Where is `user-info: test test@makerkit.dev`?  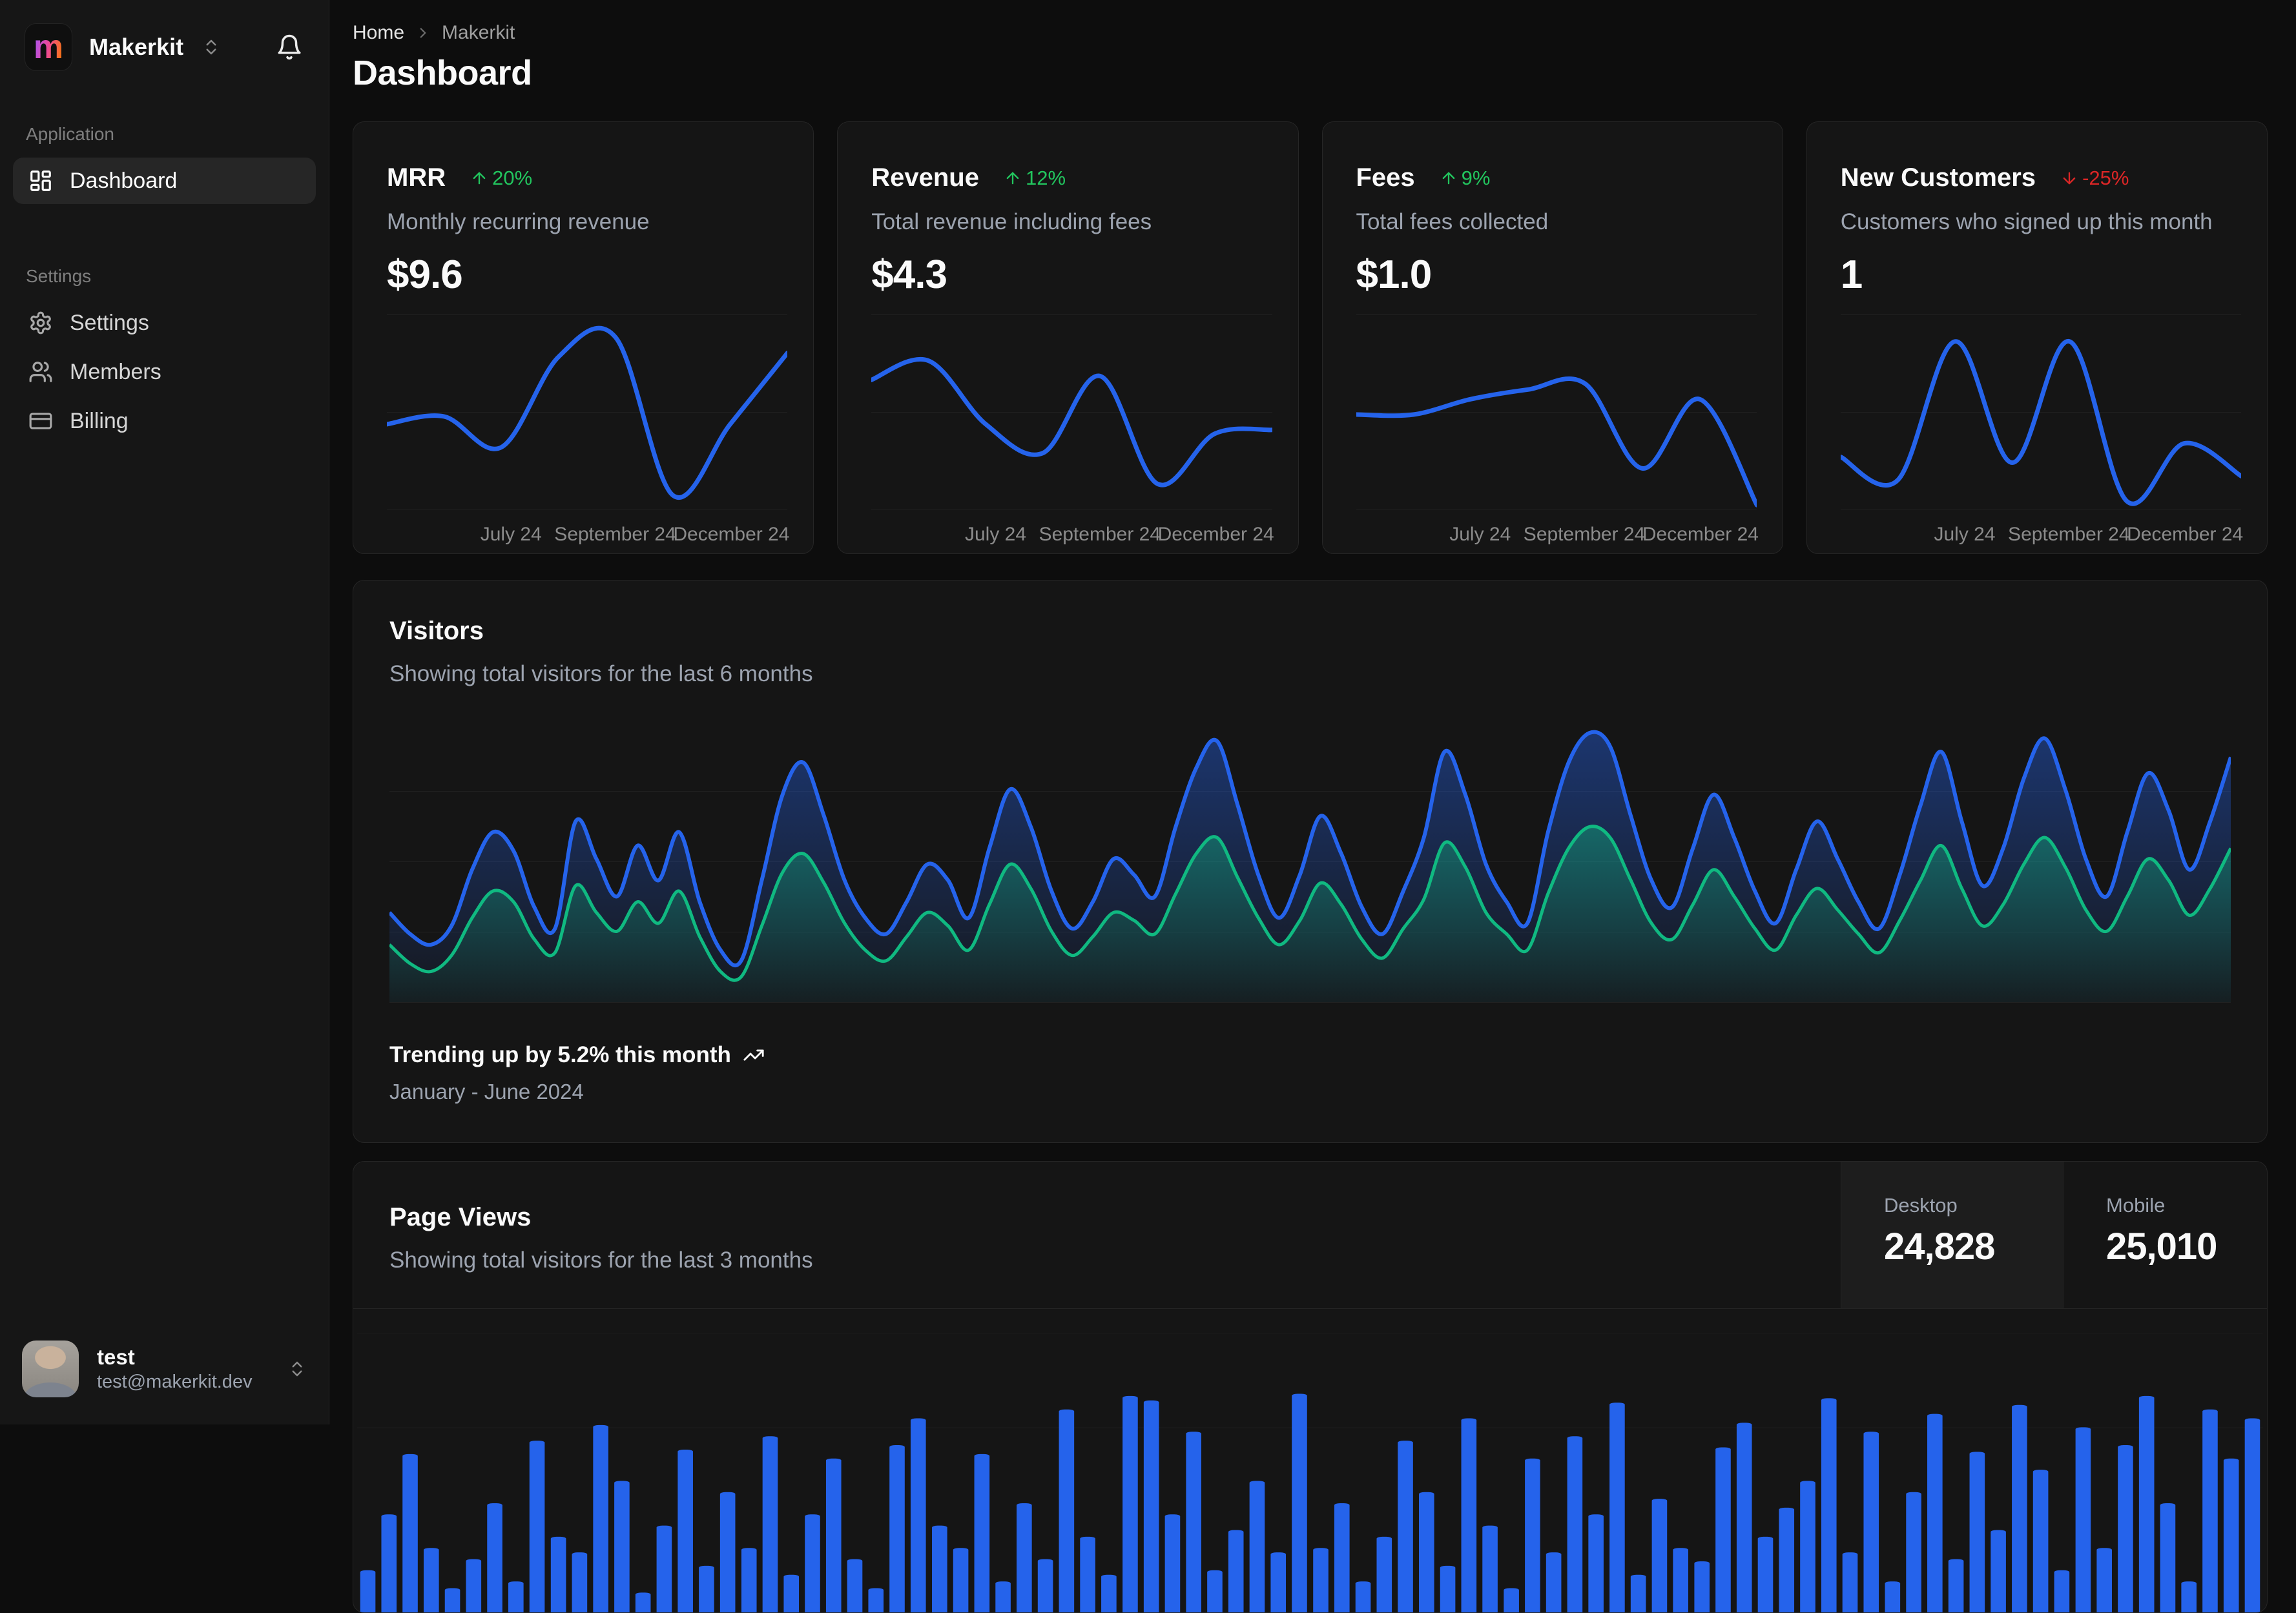 user-info: test test@makerkit.dev is located at coordinates (175, 1369).